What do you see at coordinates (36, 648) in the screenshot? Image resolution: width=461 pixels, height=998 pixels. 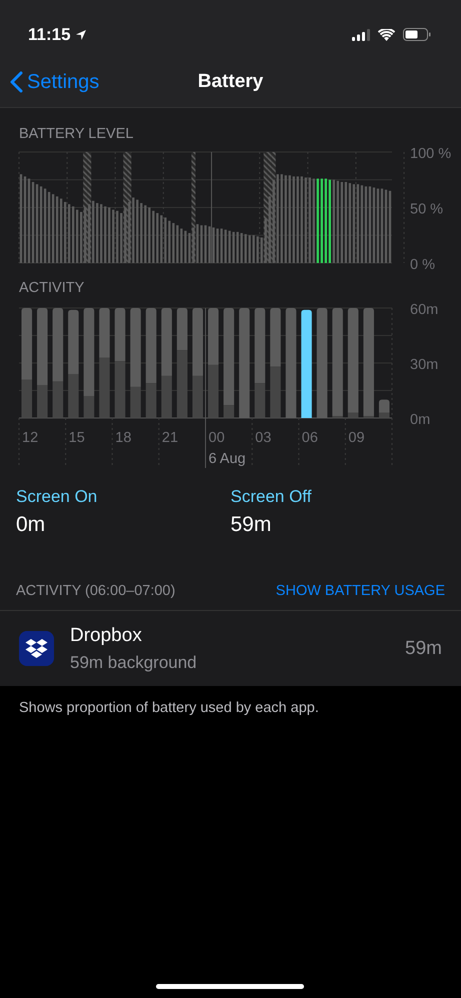 I see `app-icon` at bounding box center [36, 648].